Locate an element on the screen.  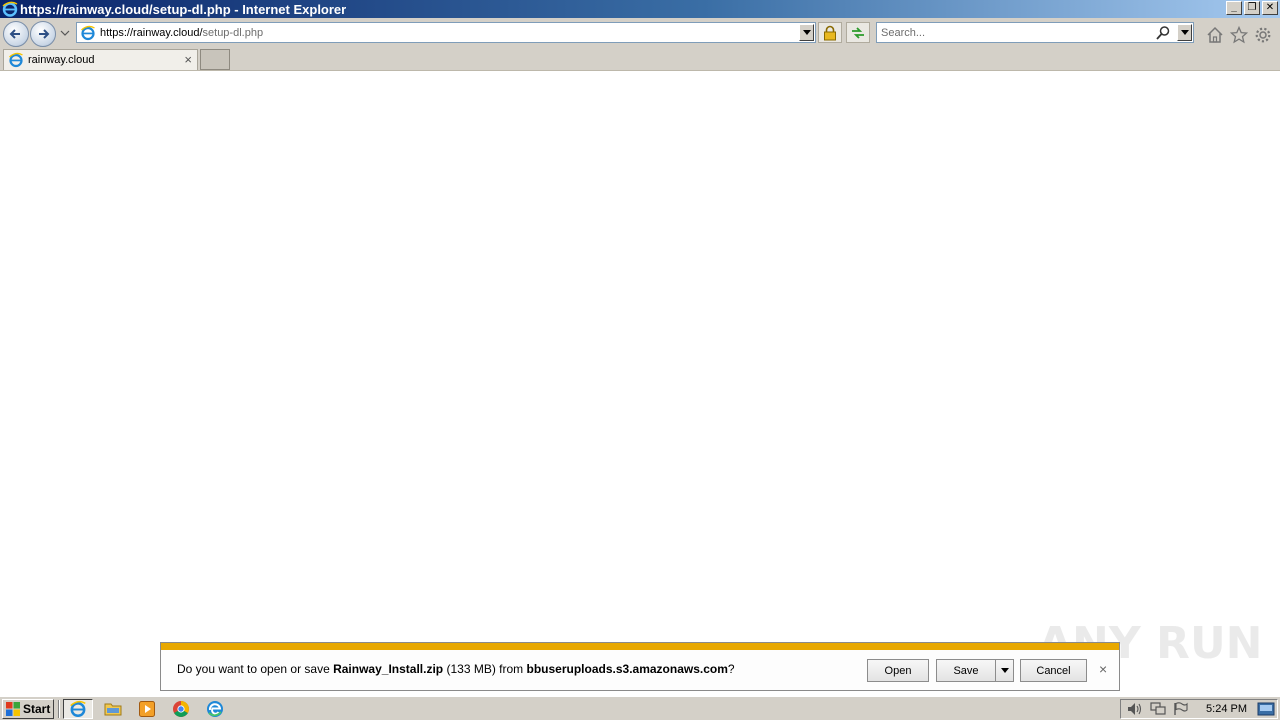
url-path: setup-dl.php is located at coordinates (233, 32).